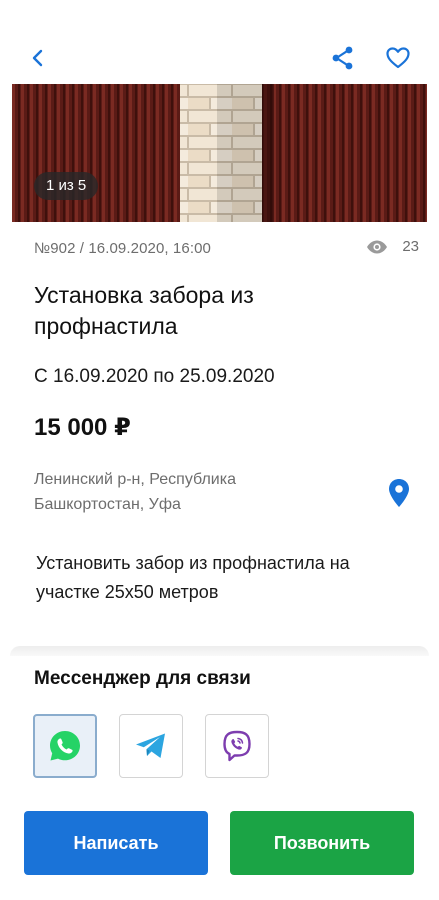 The height and width of the screenshot is (900, 439). Describe the element at coordinates (82, 427) in the screenshot. I see `listing-price: 15 000 ₽` at that location.